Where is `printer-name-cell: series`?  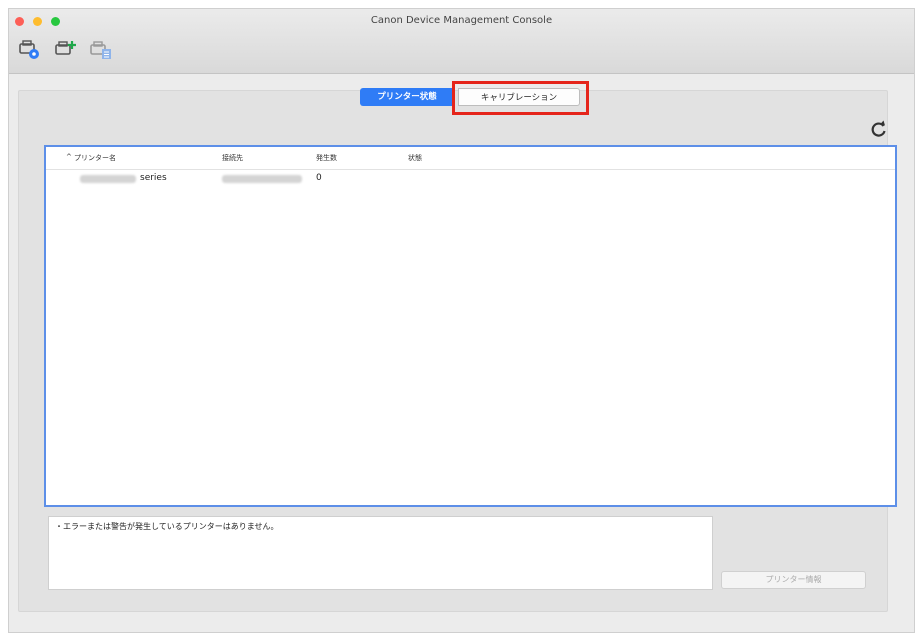
printer-name-cell: series is located at coordinates (153, 178).